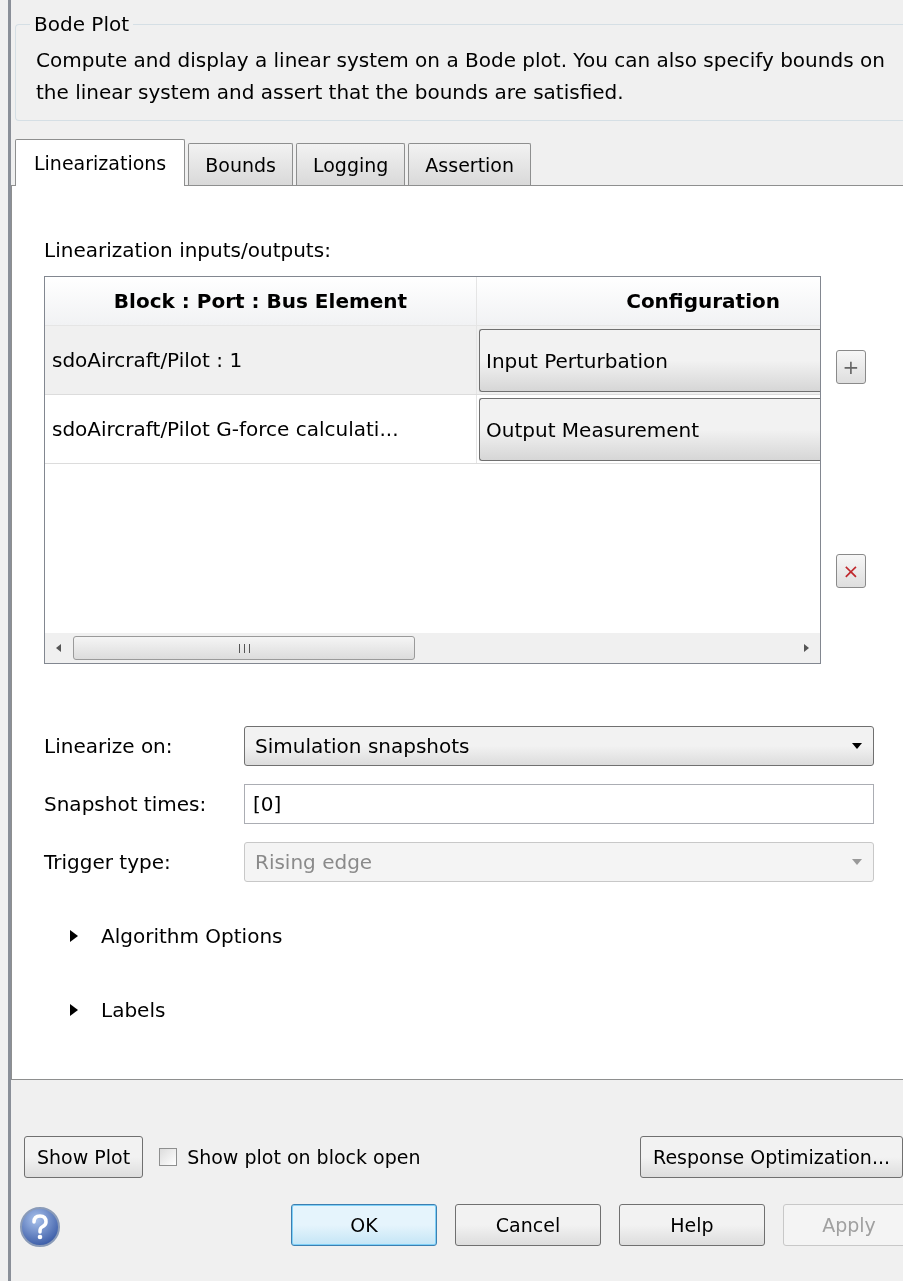 The height and width of the screenshot is (1281, 903). What do you see at coordinates (163, 936) in the screenshot?
I see `section-toggle: Algorithm Options` at bounding box center [163, 936].